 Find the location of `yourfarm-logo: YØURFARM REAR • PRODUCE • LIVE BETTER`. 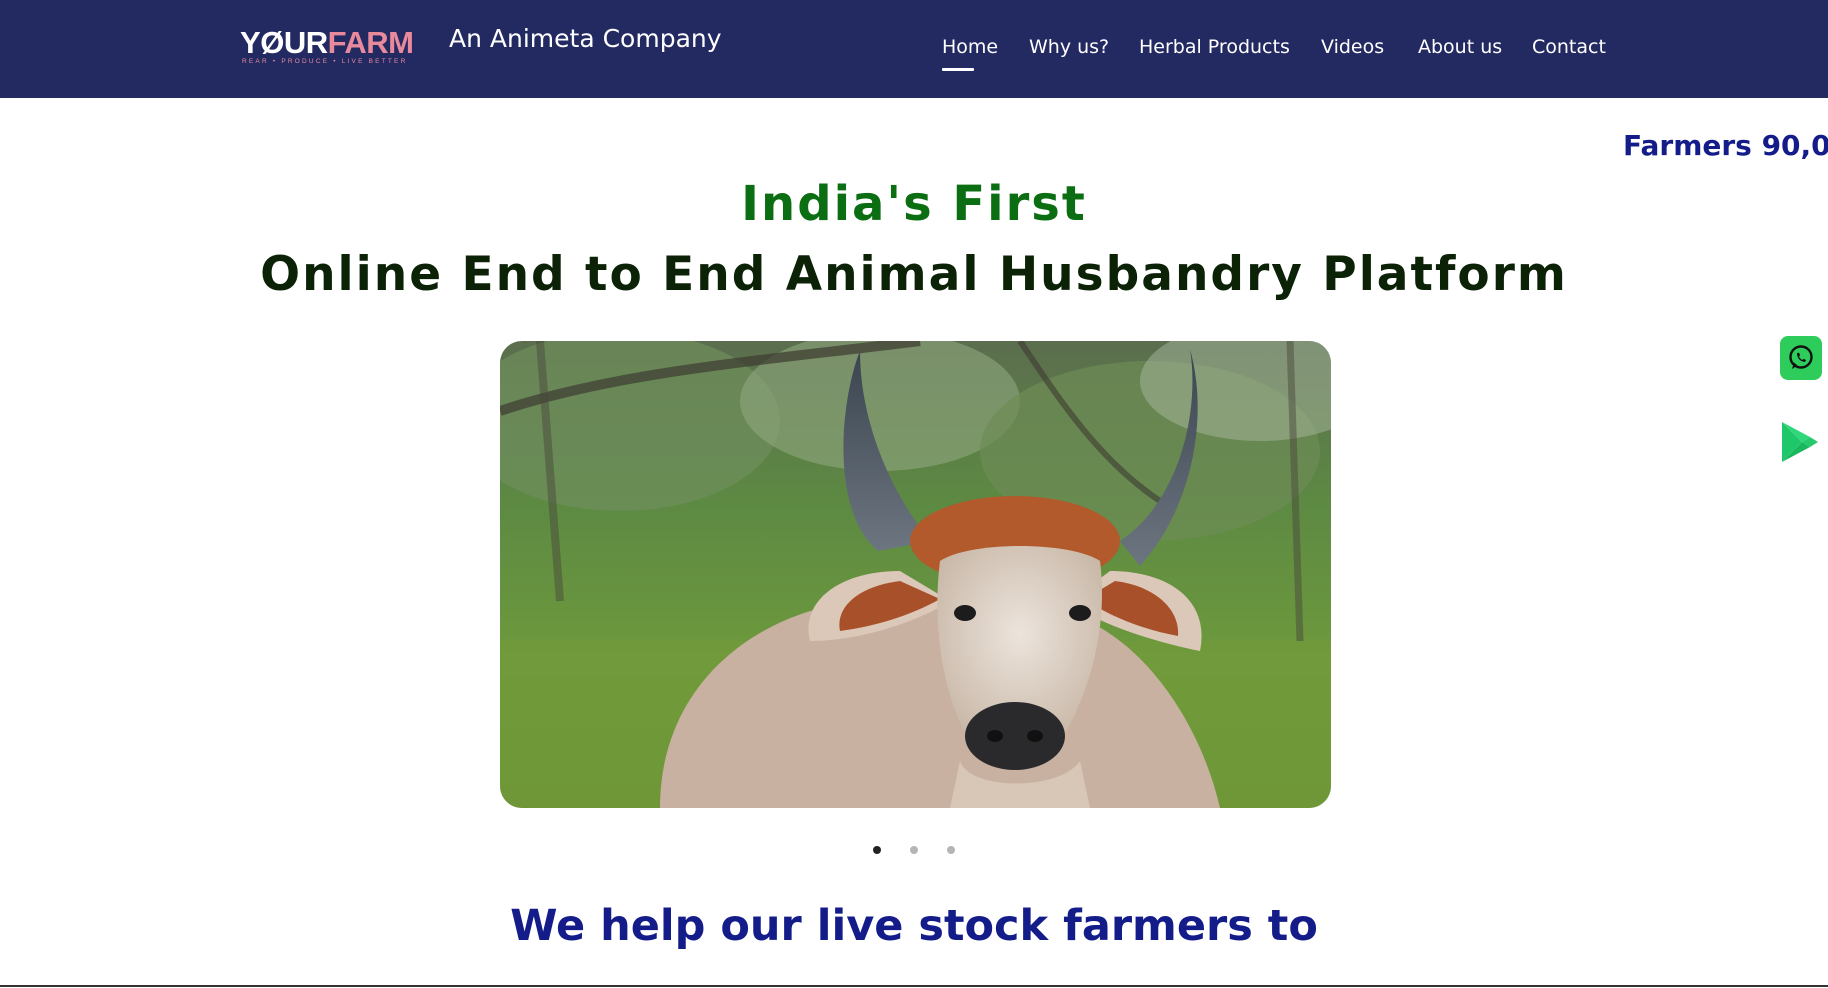

yourfarm-logo: YØURFARM REAR • PRODUCE • LIVE BETTER is located at coordinates (333, 46).